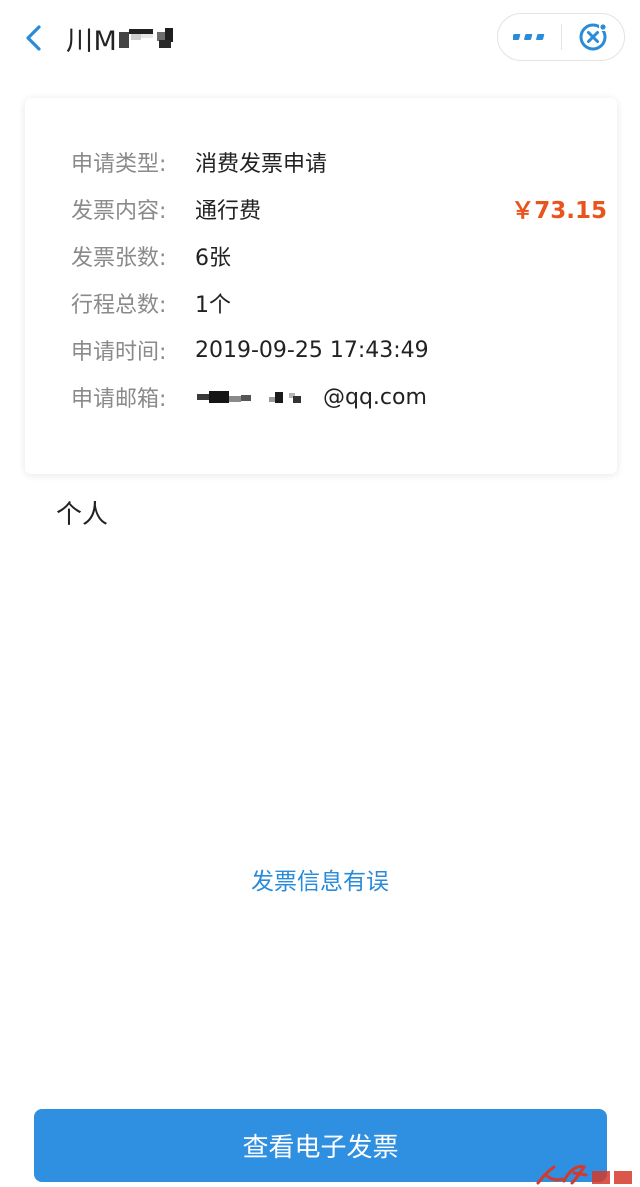 This screenshot has width=640, height=1187. I want to click on row-invoice-count: 发票张数: 6张, so click(151, 256).